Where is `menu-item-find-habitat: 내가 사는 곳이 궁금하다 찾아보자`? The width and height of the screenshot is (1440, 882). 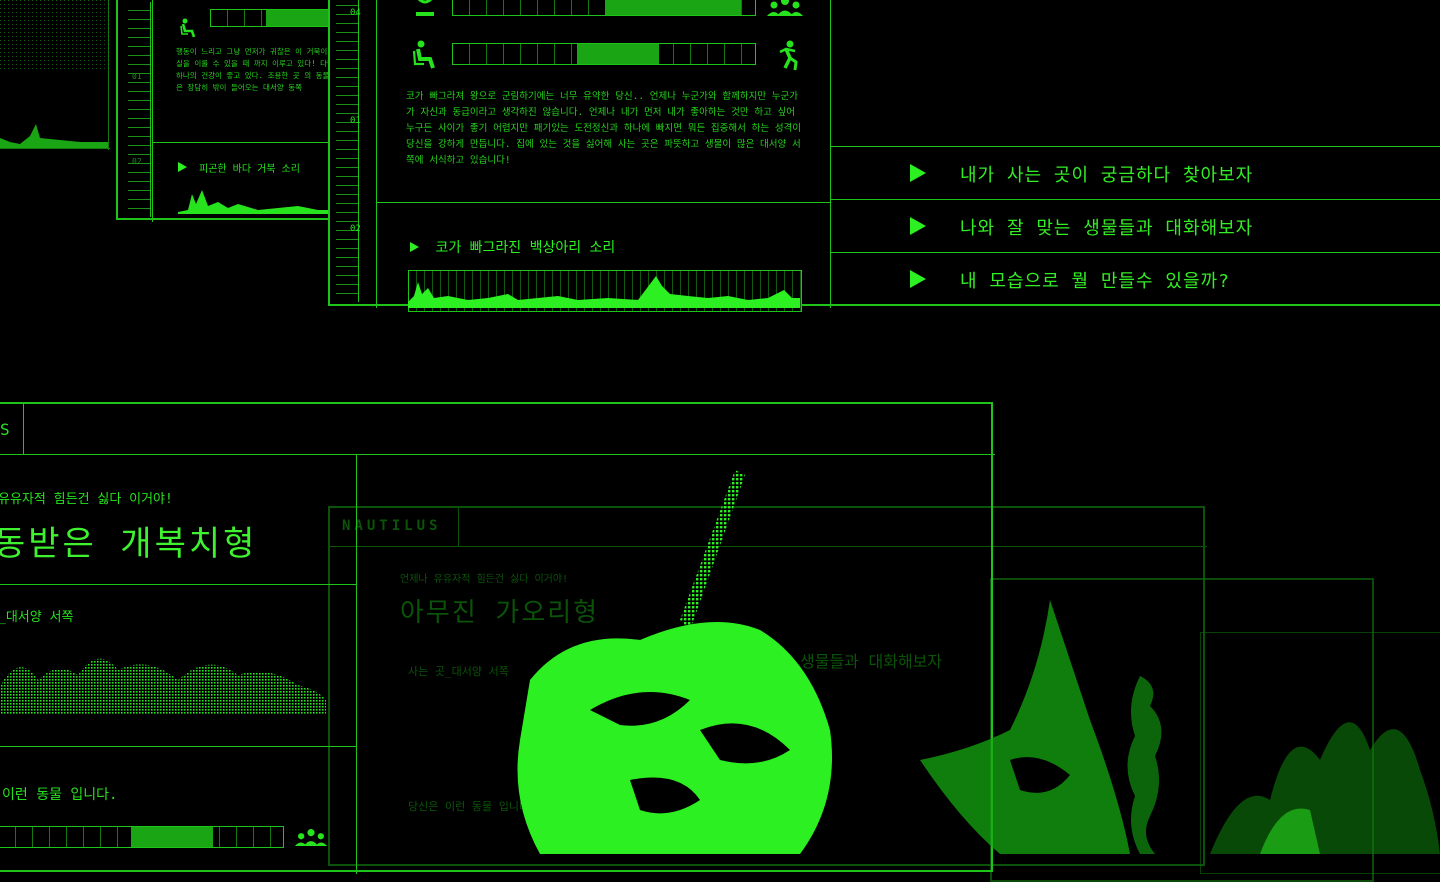
menu-item-find-habitat: 내가 사는 곳이 궁금하다 찾아보자 is located at coordinates (1135, 172).